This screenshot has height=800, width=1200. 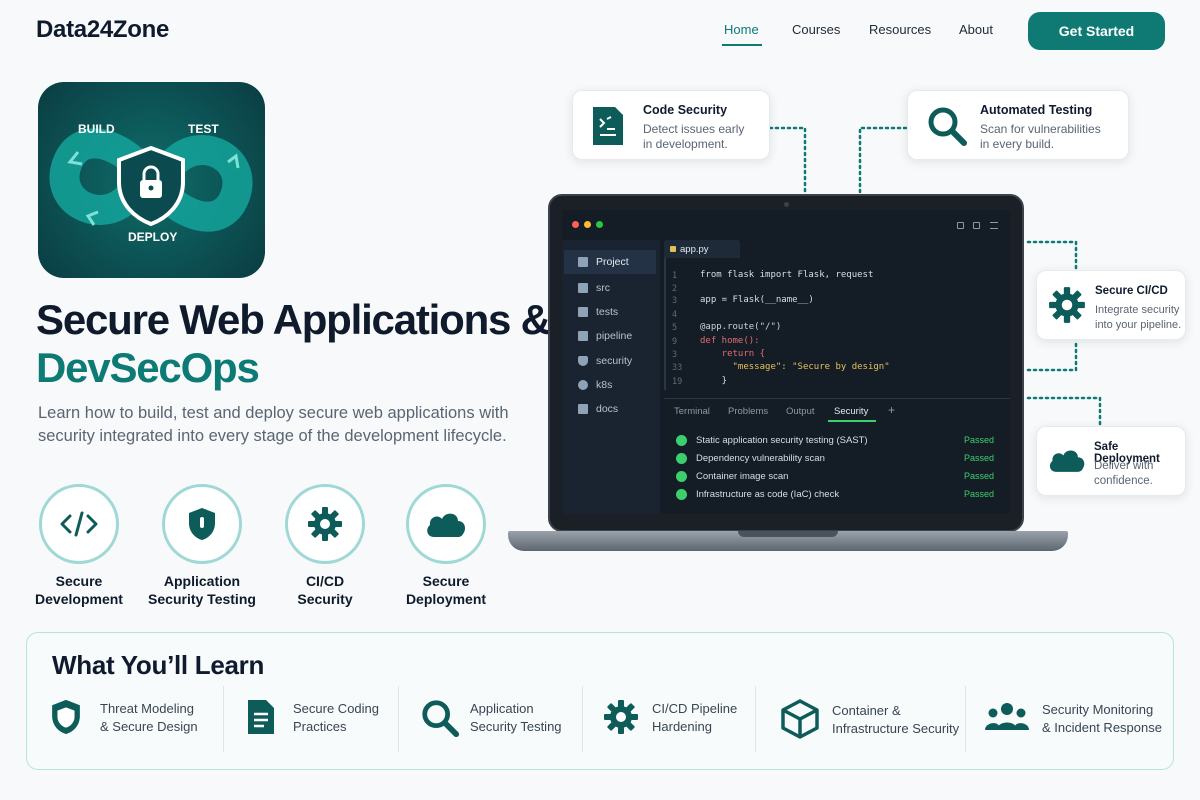 I want to click on tab-security: Security, so click(x=851, y=411).